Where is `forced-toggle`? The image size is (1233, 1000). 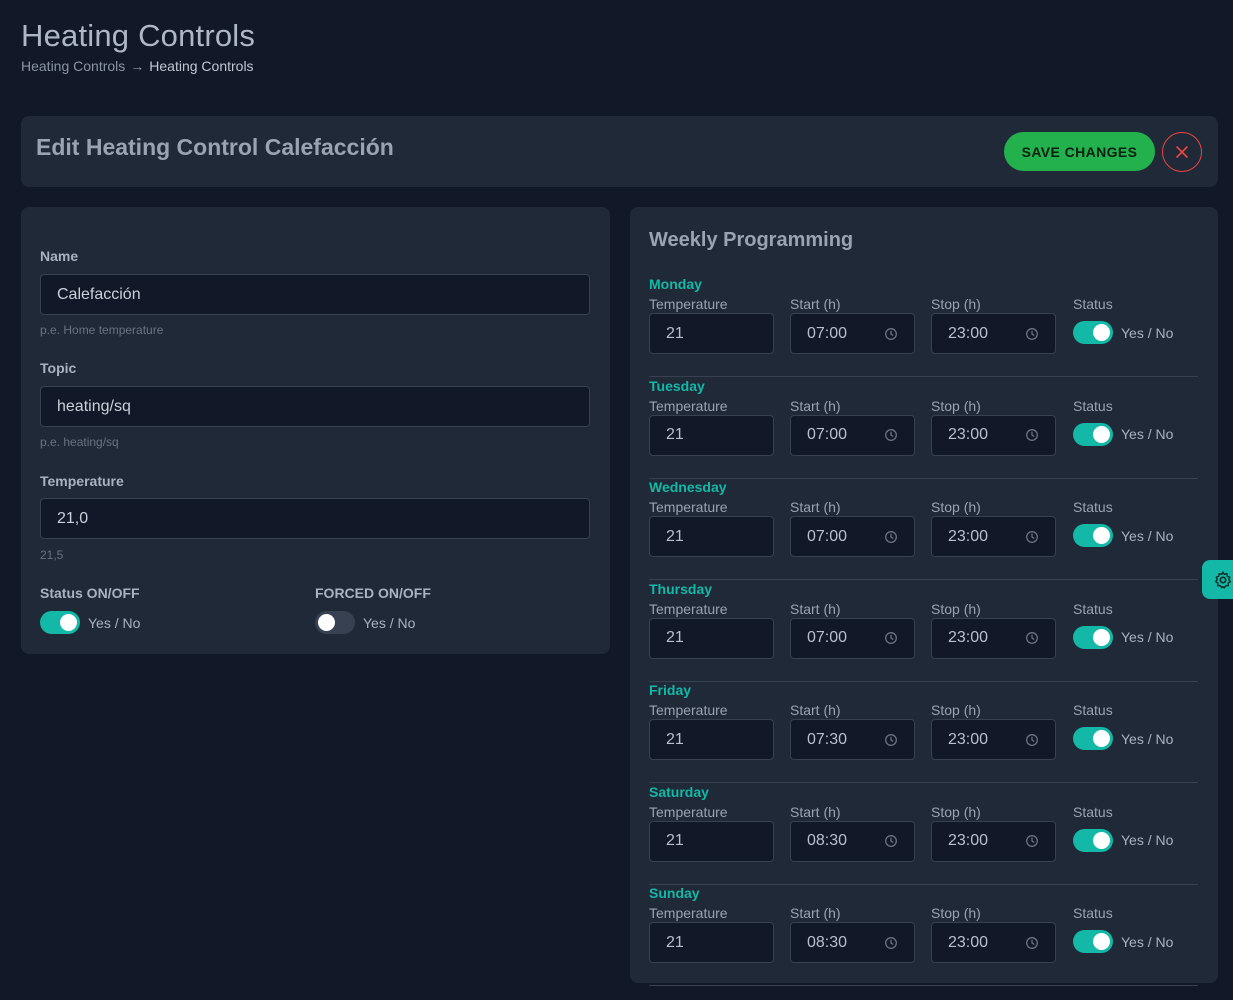 forced-toggle is located at coordinates (335, 622).